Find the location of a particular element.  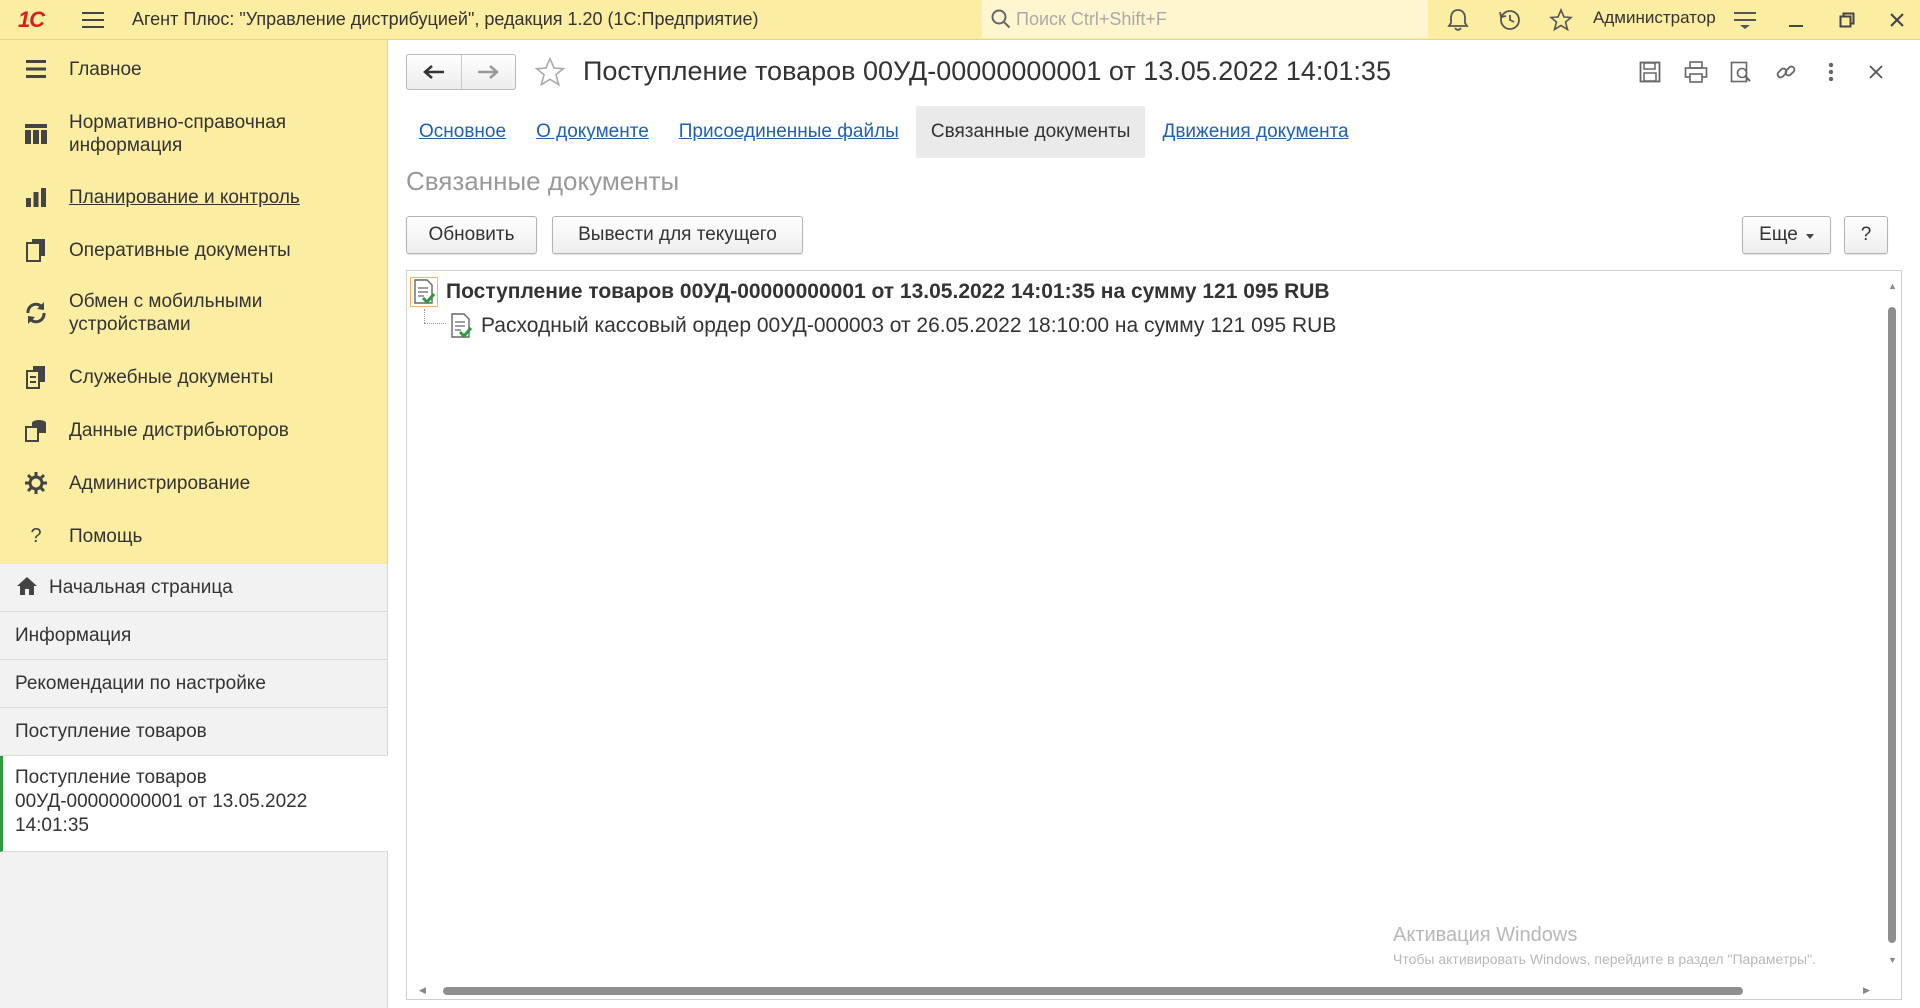

sidebar-item-help: ? Помощь is located at coordinates (194, 536).